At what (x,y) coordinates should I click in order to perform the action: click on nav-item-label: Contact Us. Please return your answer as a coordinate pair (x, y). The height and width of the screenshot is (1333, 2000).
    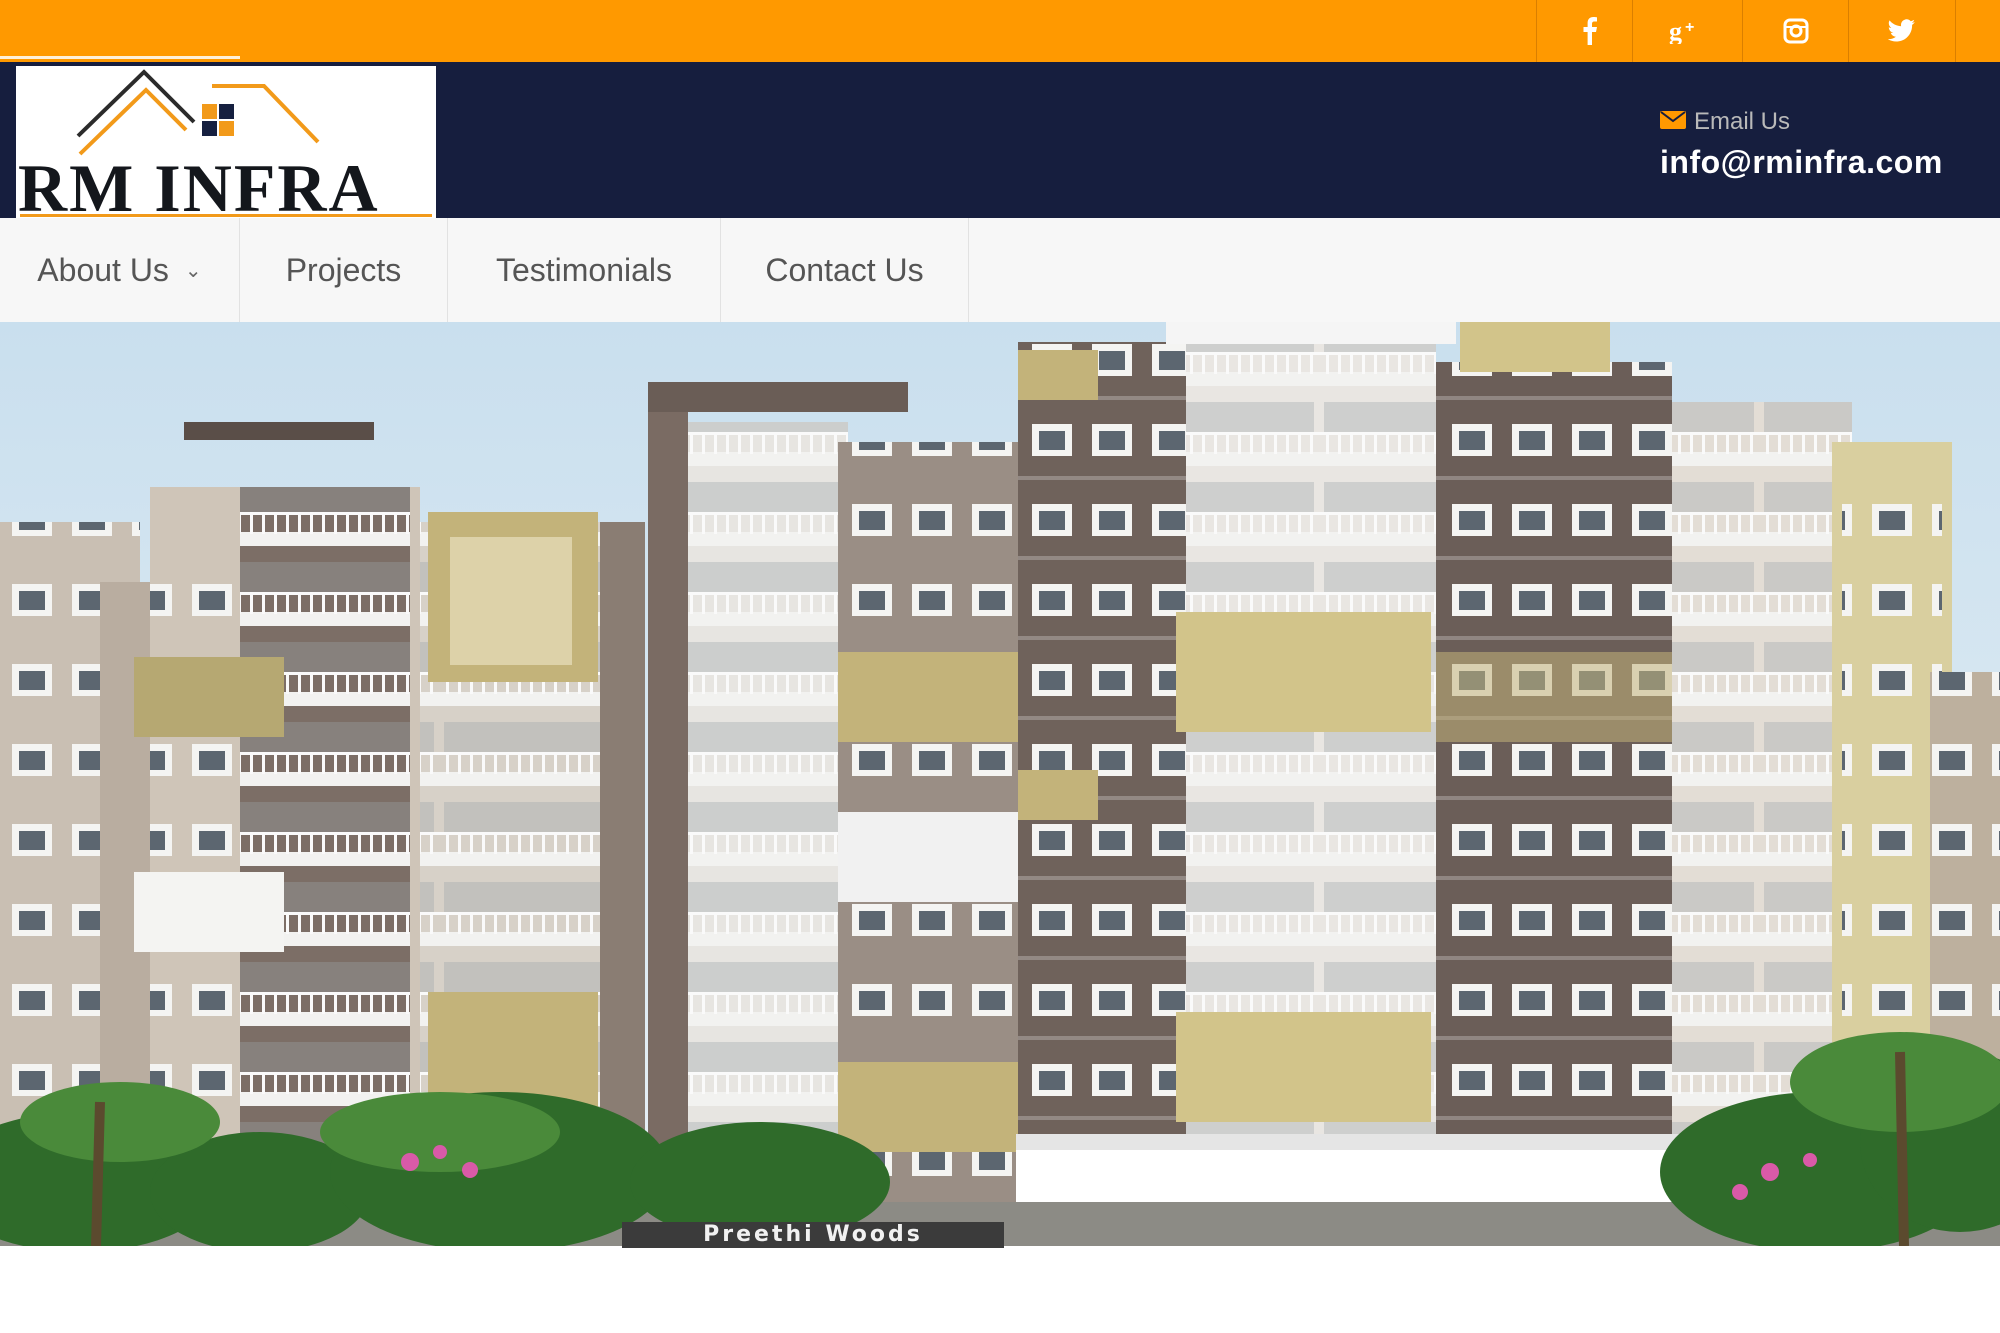
    Looking at the image, I should click on (844, 269).